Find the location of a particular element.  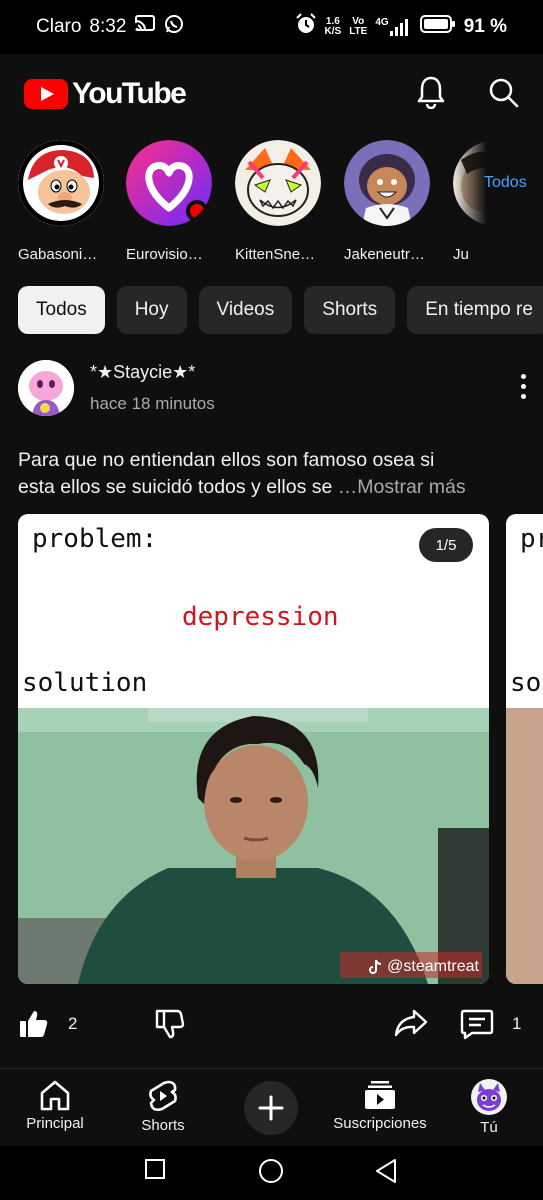

meme-solution-text: solution is located at coordinates (85, 683).